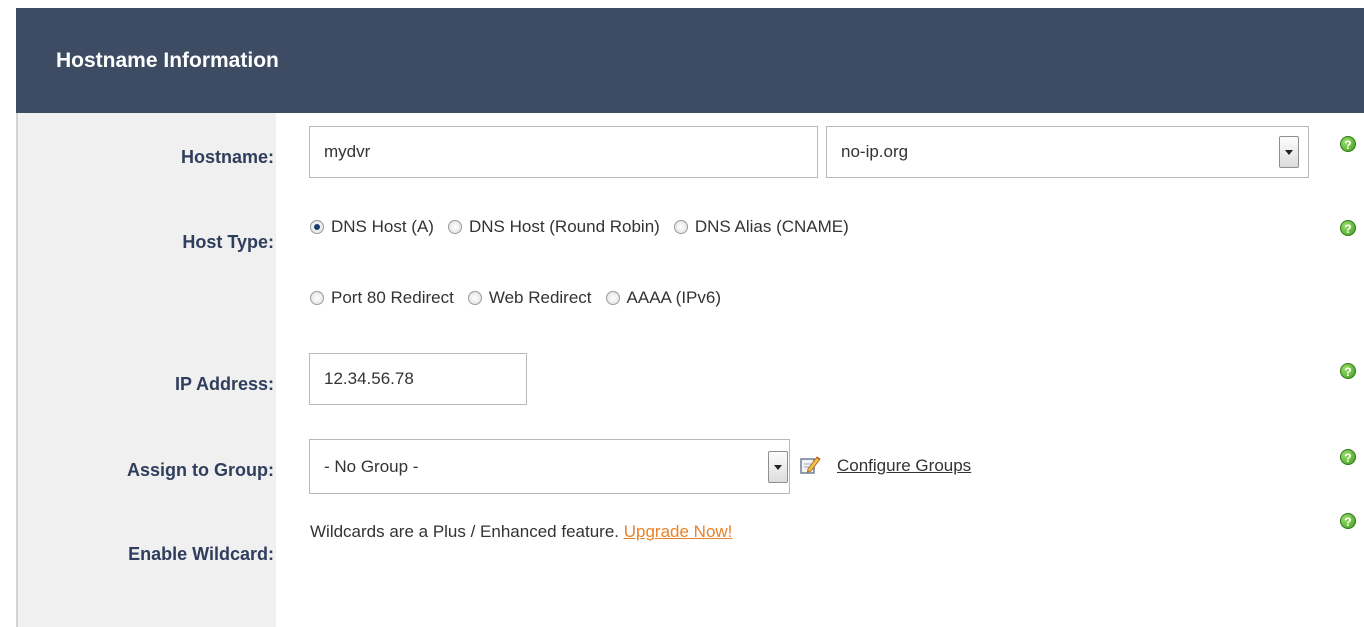 Image resolution: width=1364 pixels, height=627 pixels. I want to click on radio-label: DNS Alias (CNAME), so click(771, 226).